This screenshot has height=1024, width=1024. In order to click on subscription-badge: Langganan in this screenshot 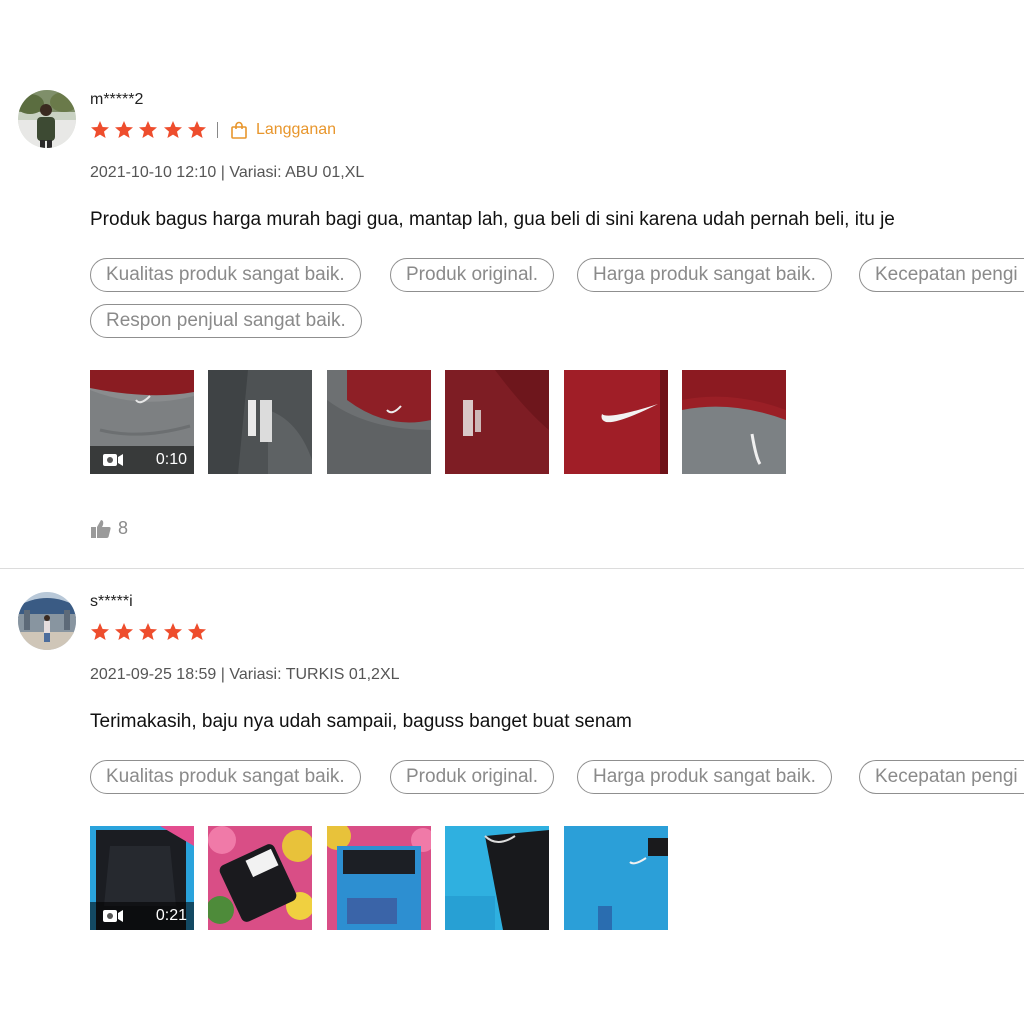, I will do `click(283, 130)`.